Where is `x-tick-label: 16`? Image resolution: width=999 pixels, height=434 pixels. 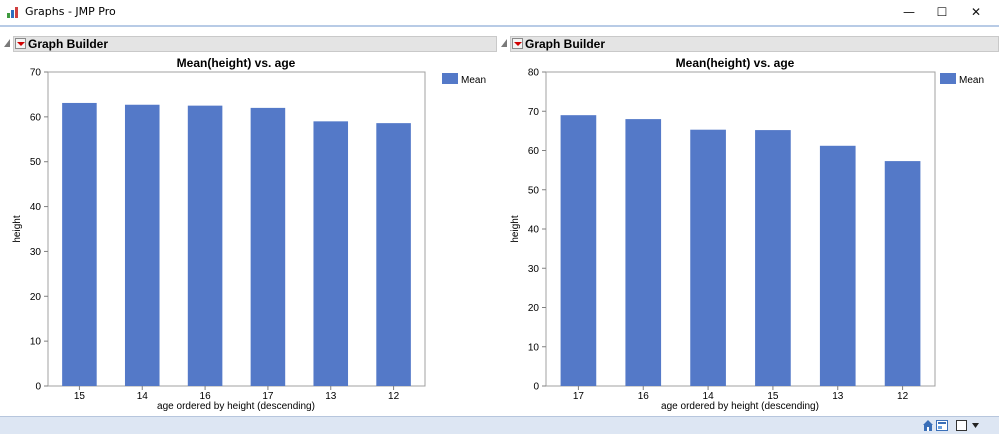 x-tick-label: 16 is located at coordinates (644, 396).